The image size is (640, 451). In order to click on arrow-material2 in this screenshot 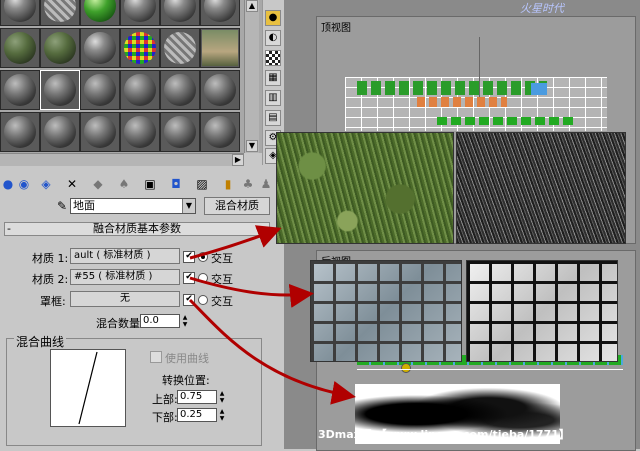, I will do `click(251, 292)`.